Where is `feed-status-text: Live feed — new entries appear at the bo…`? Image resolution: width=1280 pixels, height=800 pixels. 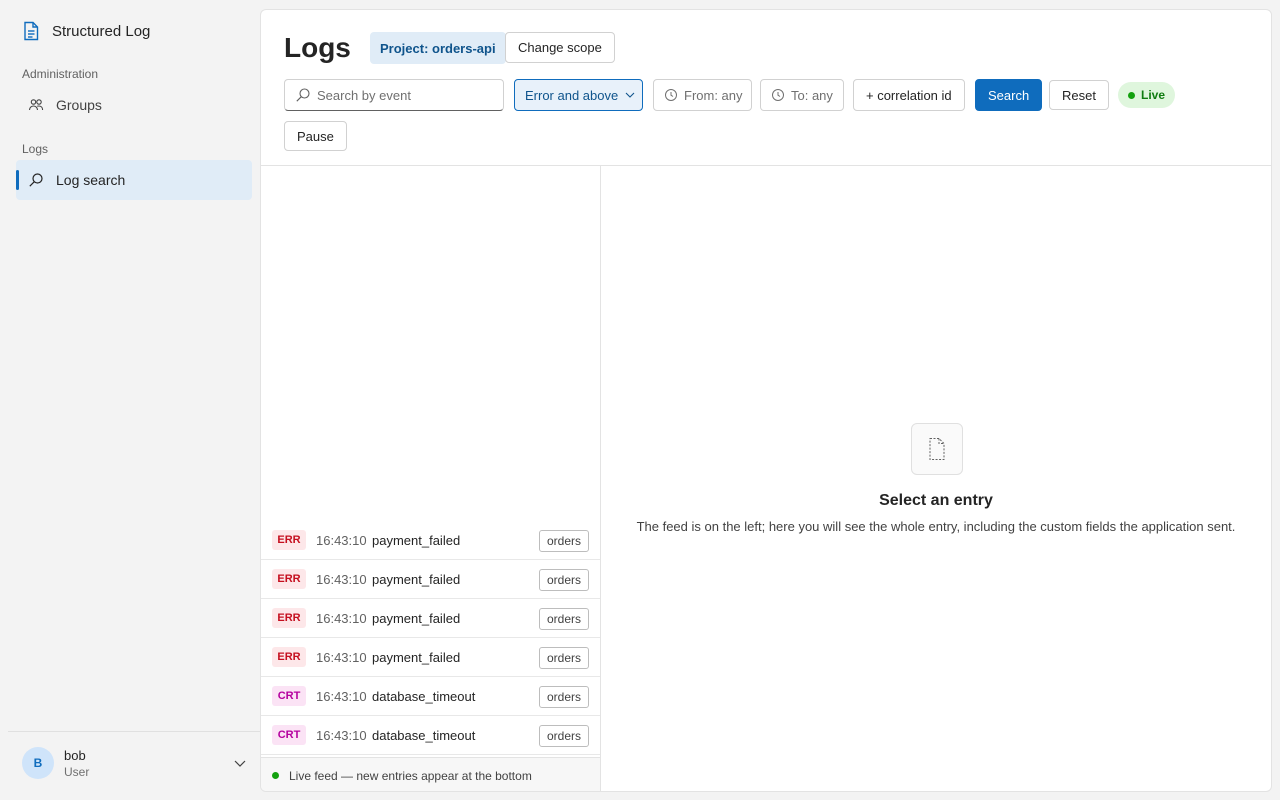
feed-status-text: Live feed — new entries appear at the bo… is located at coordinates (410, 775).